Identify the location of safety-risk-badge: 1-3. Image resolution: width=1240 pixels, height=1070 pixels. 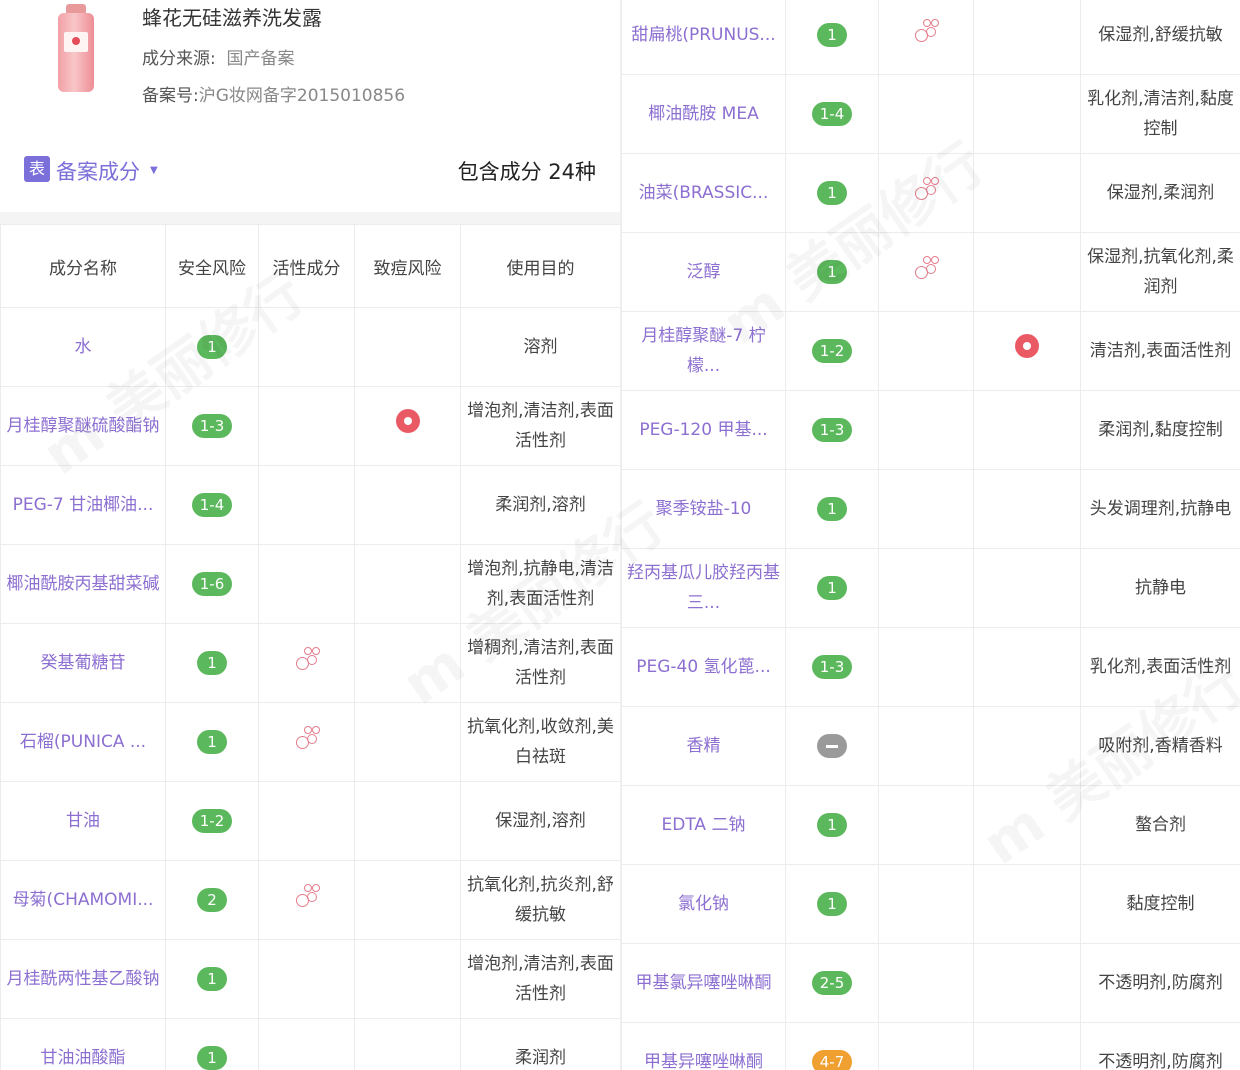
(832, 430).